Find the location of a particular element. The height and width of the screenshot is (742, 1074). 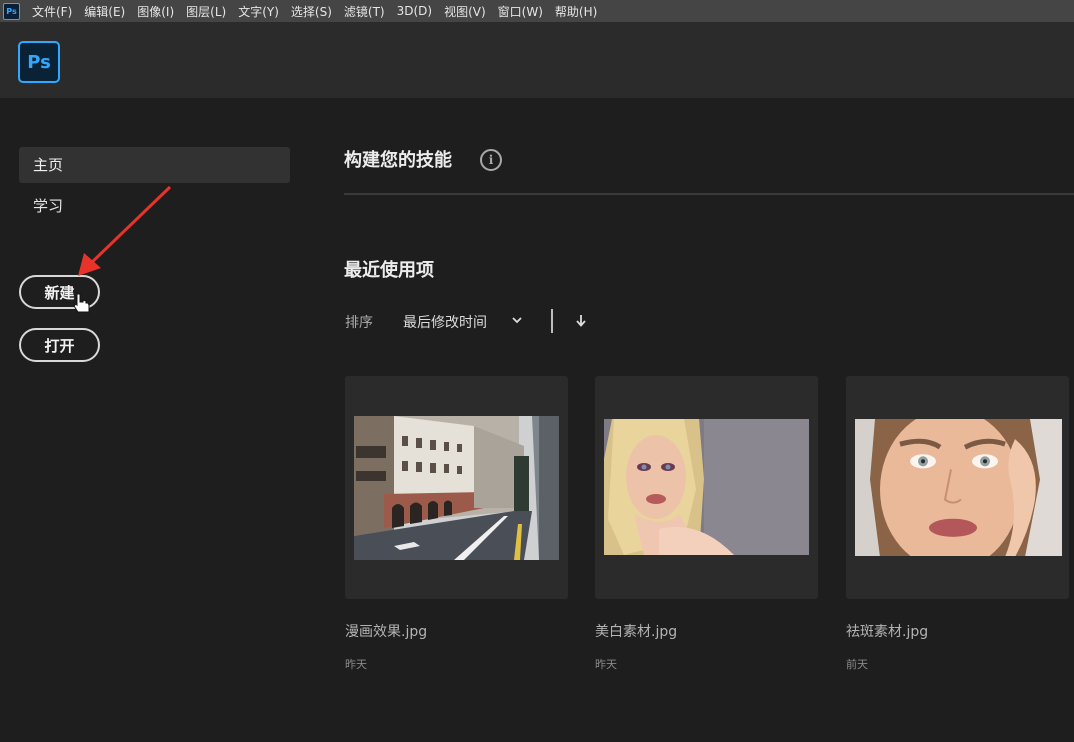

menu-view: 视图(V) is located at coordinates (465, 11).